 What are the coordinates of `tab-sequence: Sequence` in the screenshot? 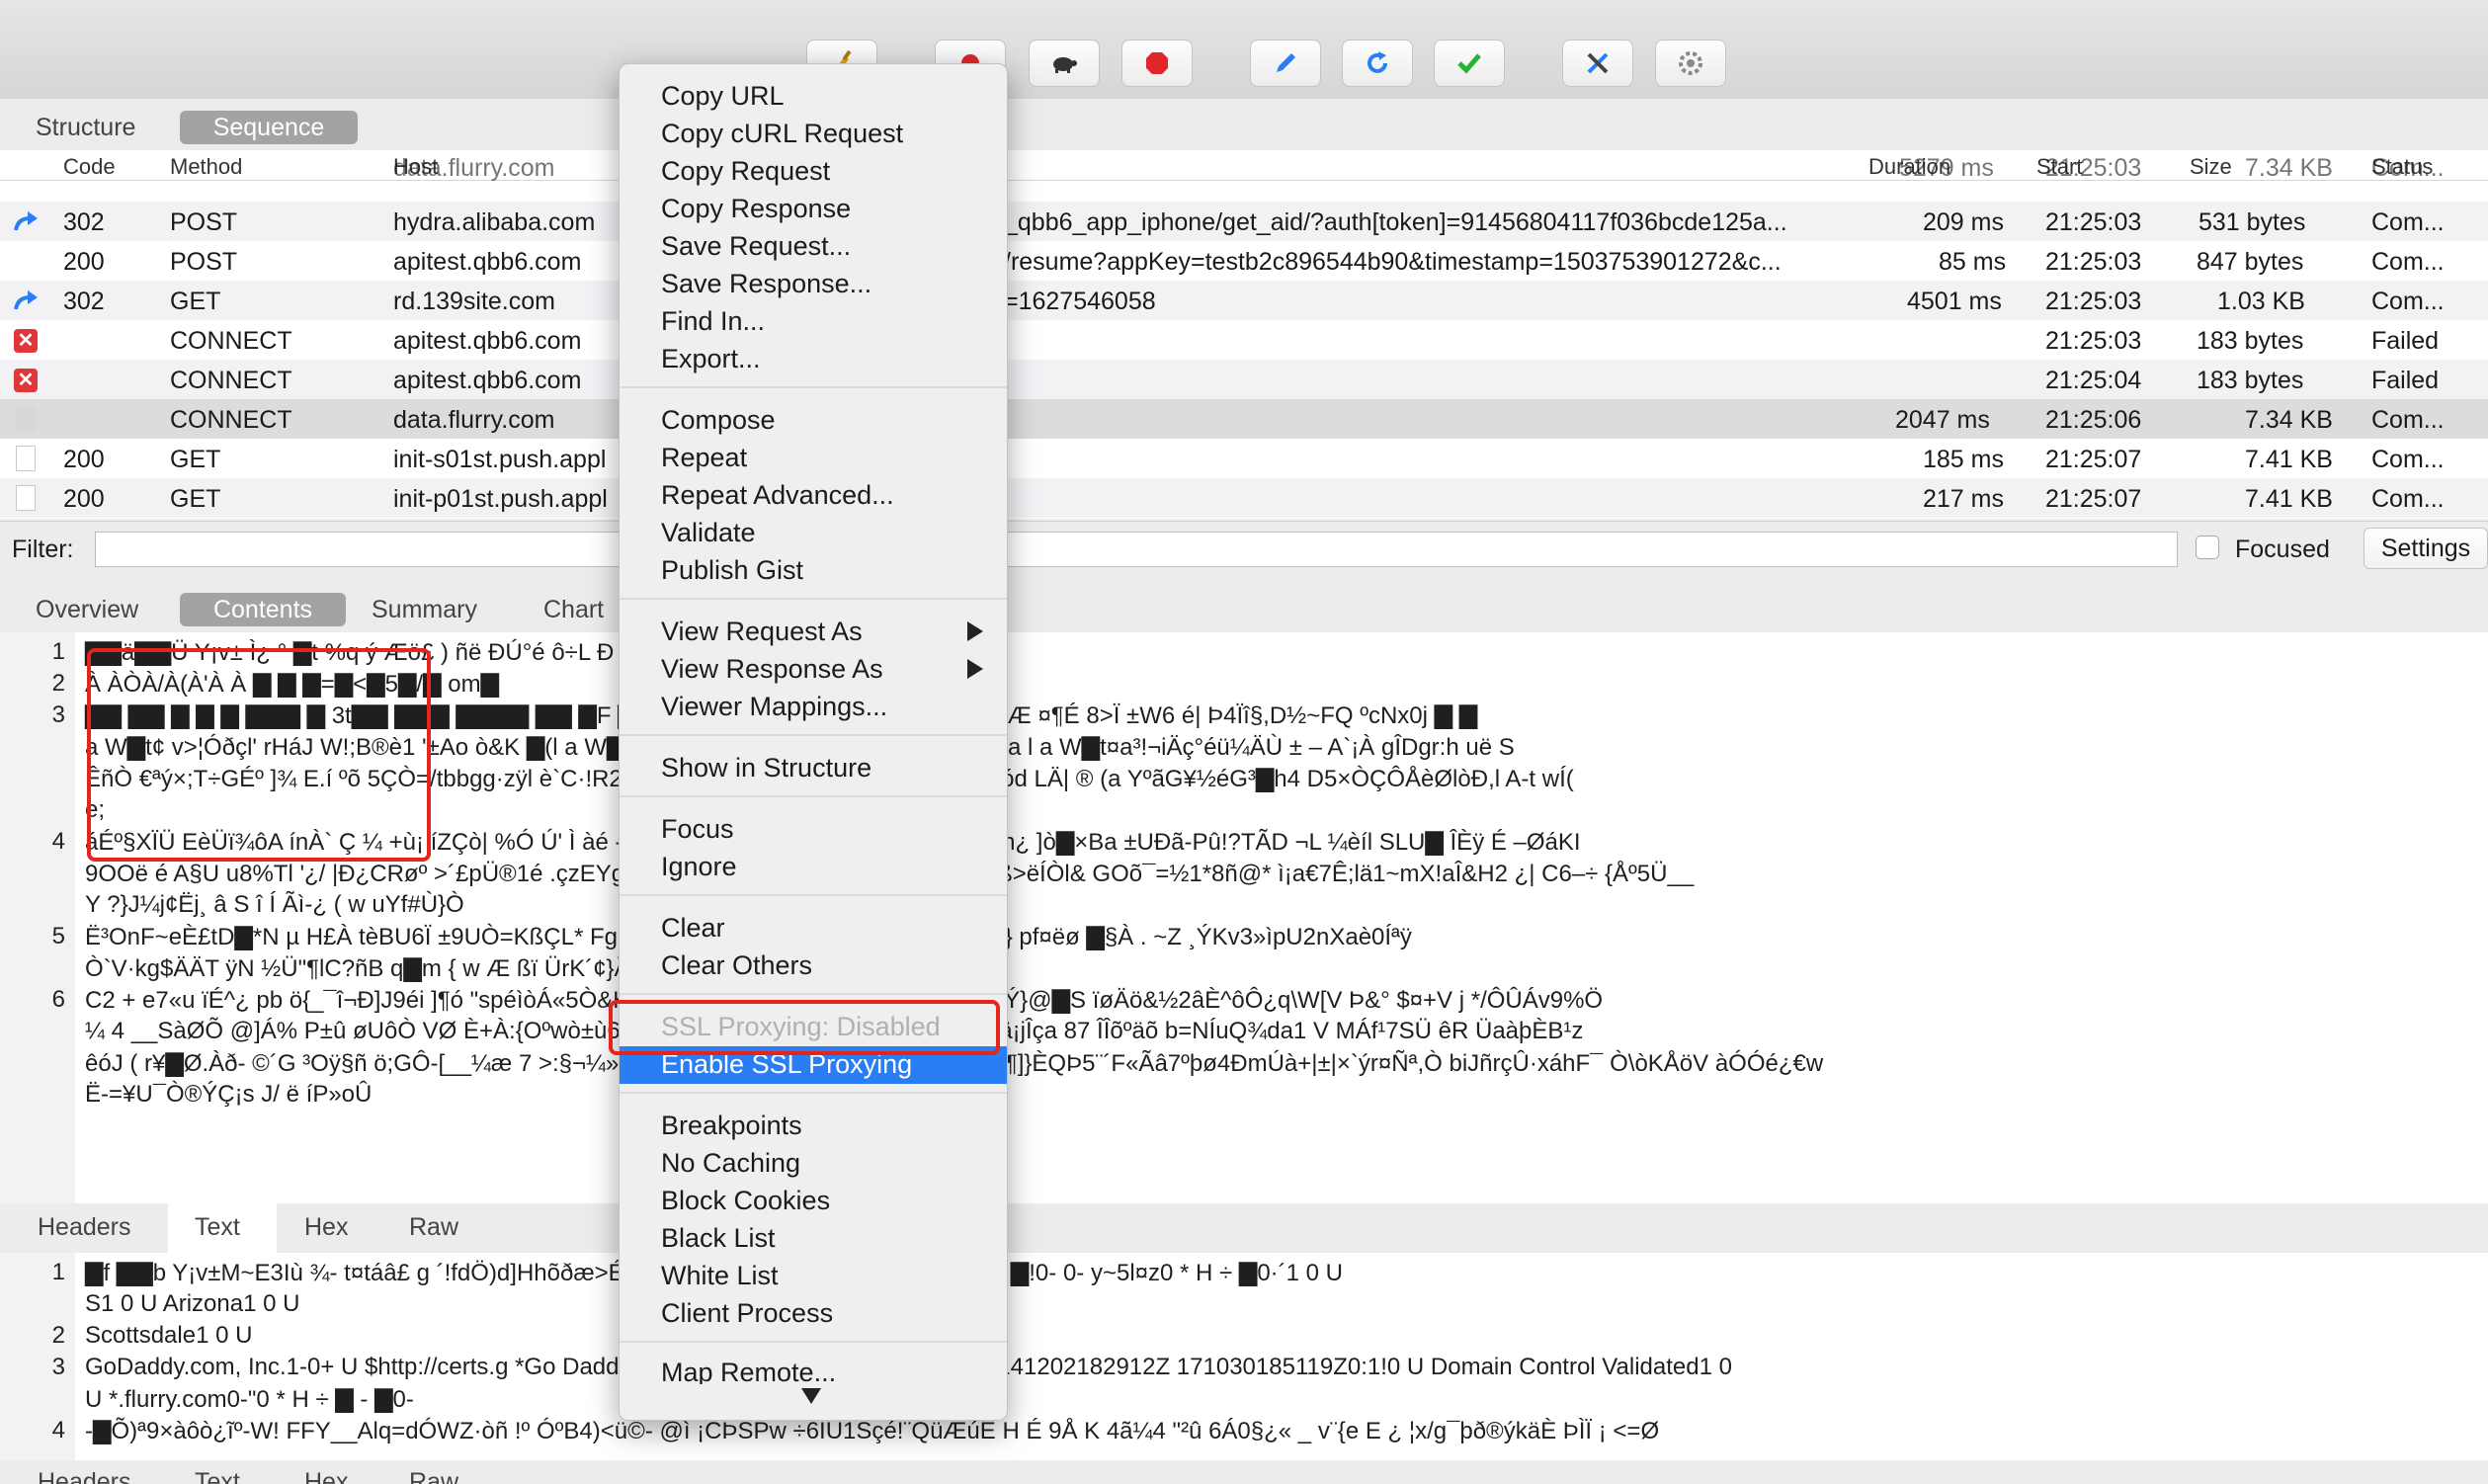 It's located at (269, 127).